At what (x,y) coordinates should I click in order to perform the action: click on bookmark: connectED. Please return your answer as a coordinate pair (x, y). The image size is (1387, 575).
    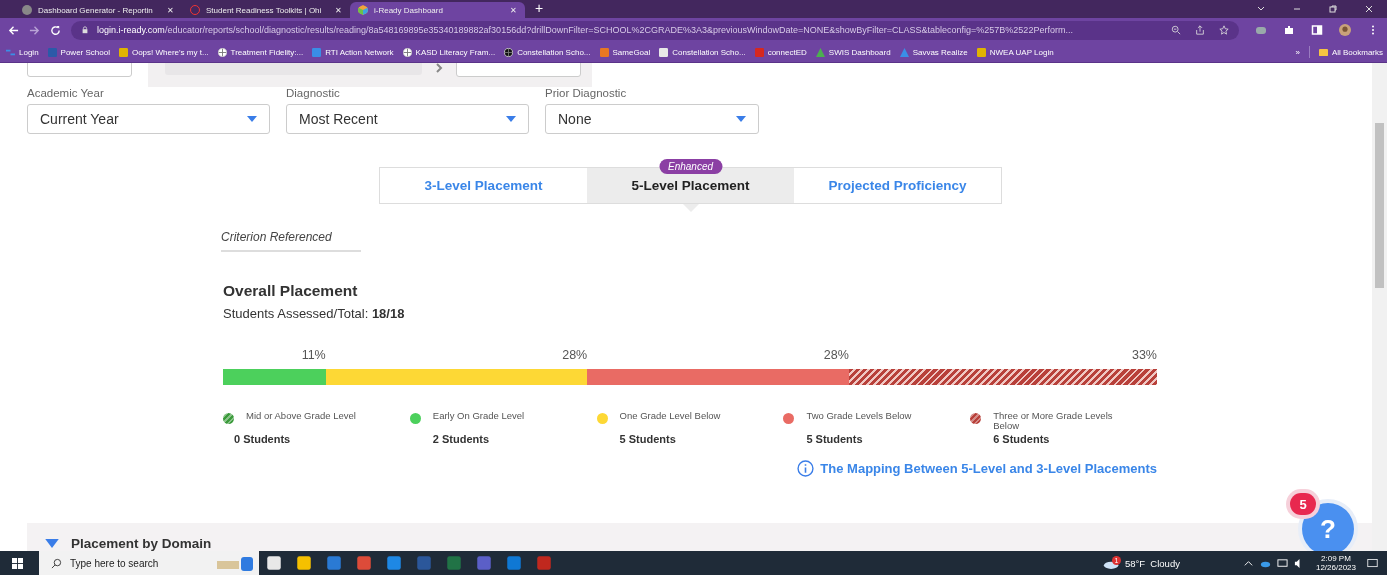
    Looking at the image, I should click on (780, 52).